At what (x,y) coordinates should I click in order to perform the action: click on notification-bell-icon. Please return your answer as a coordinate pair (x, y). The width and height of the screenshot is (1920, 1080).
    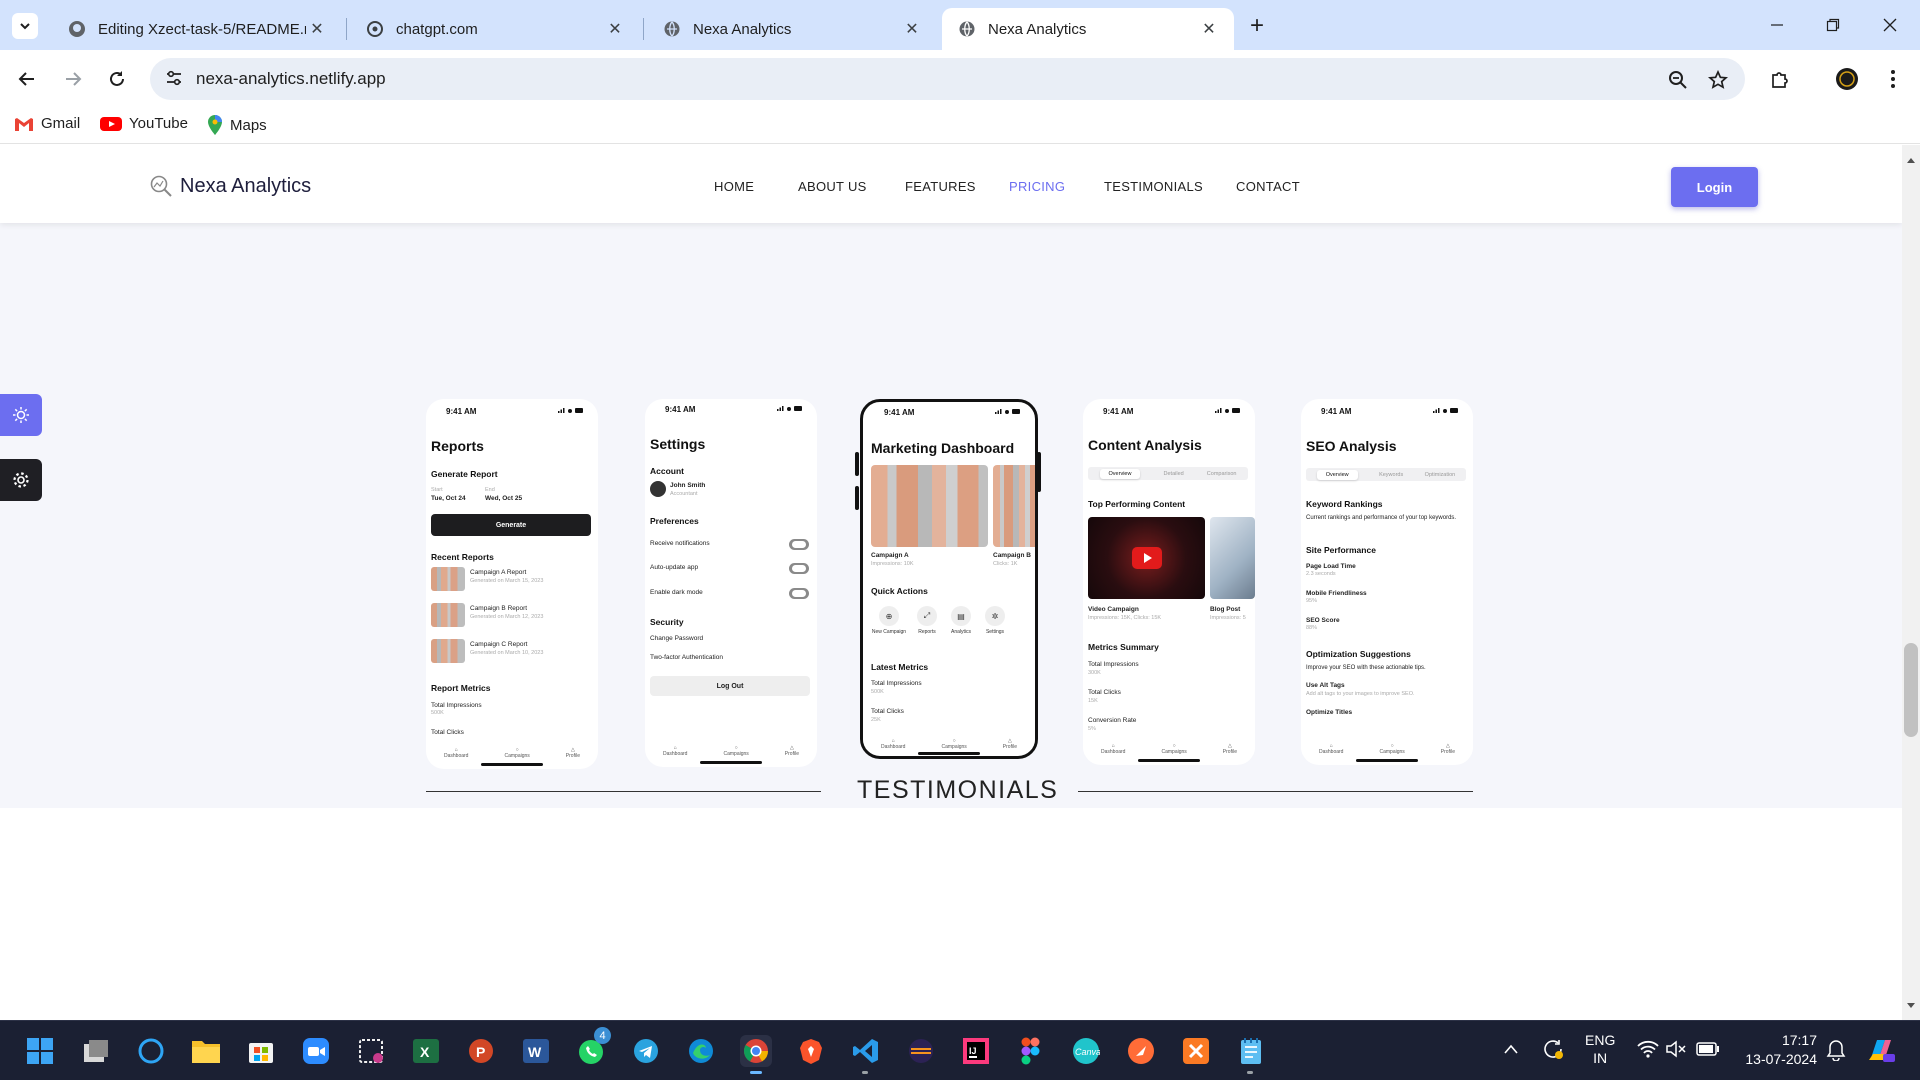
    Looking at the image, I should click on (1836, 1051).